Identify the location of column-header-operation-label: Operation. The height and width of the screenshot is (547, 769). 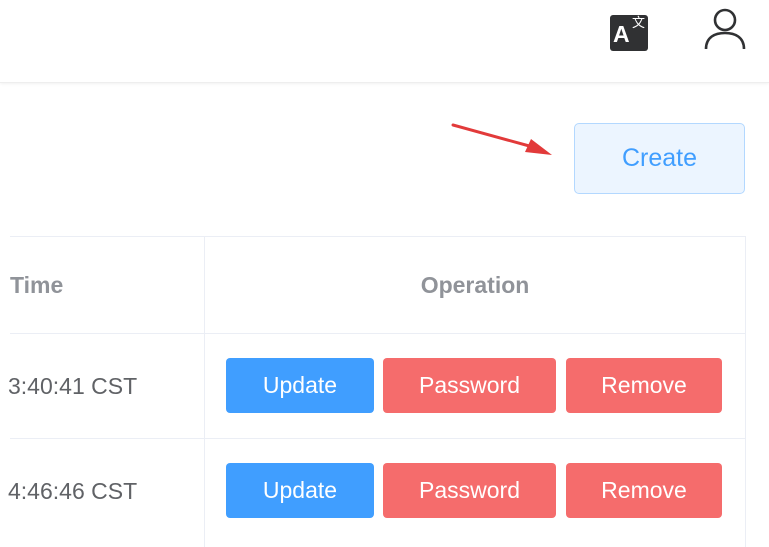
(475, 284).